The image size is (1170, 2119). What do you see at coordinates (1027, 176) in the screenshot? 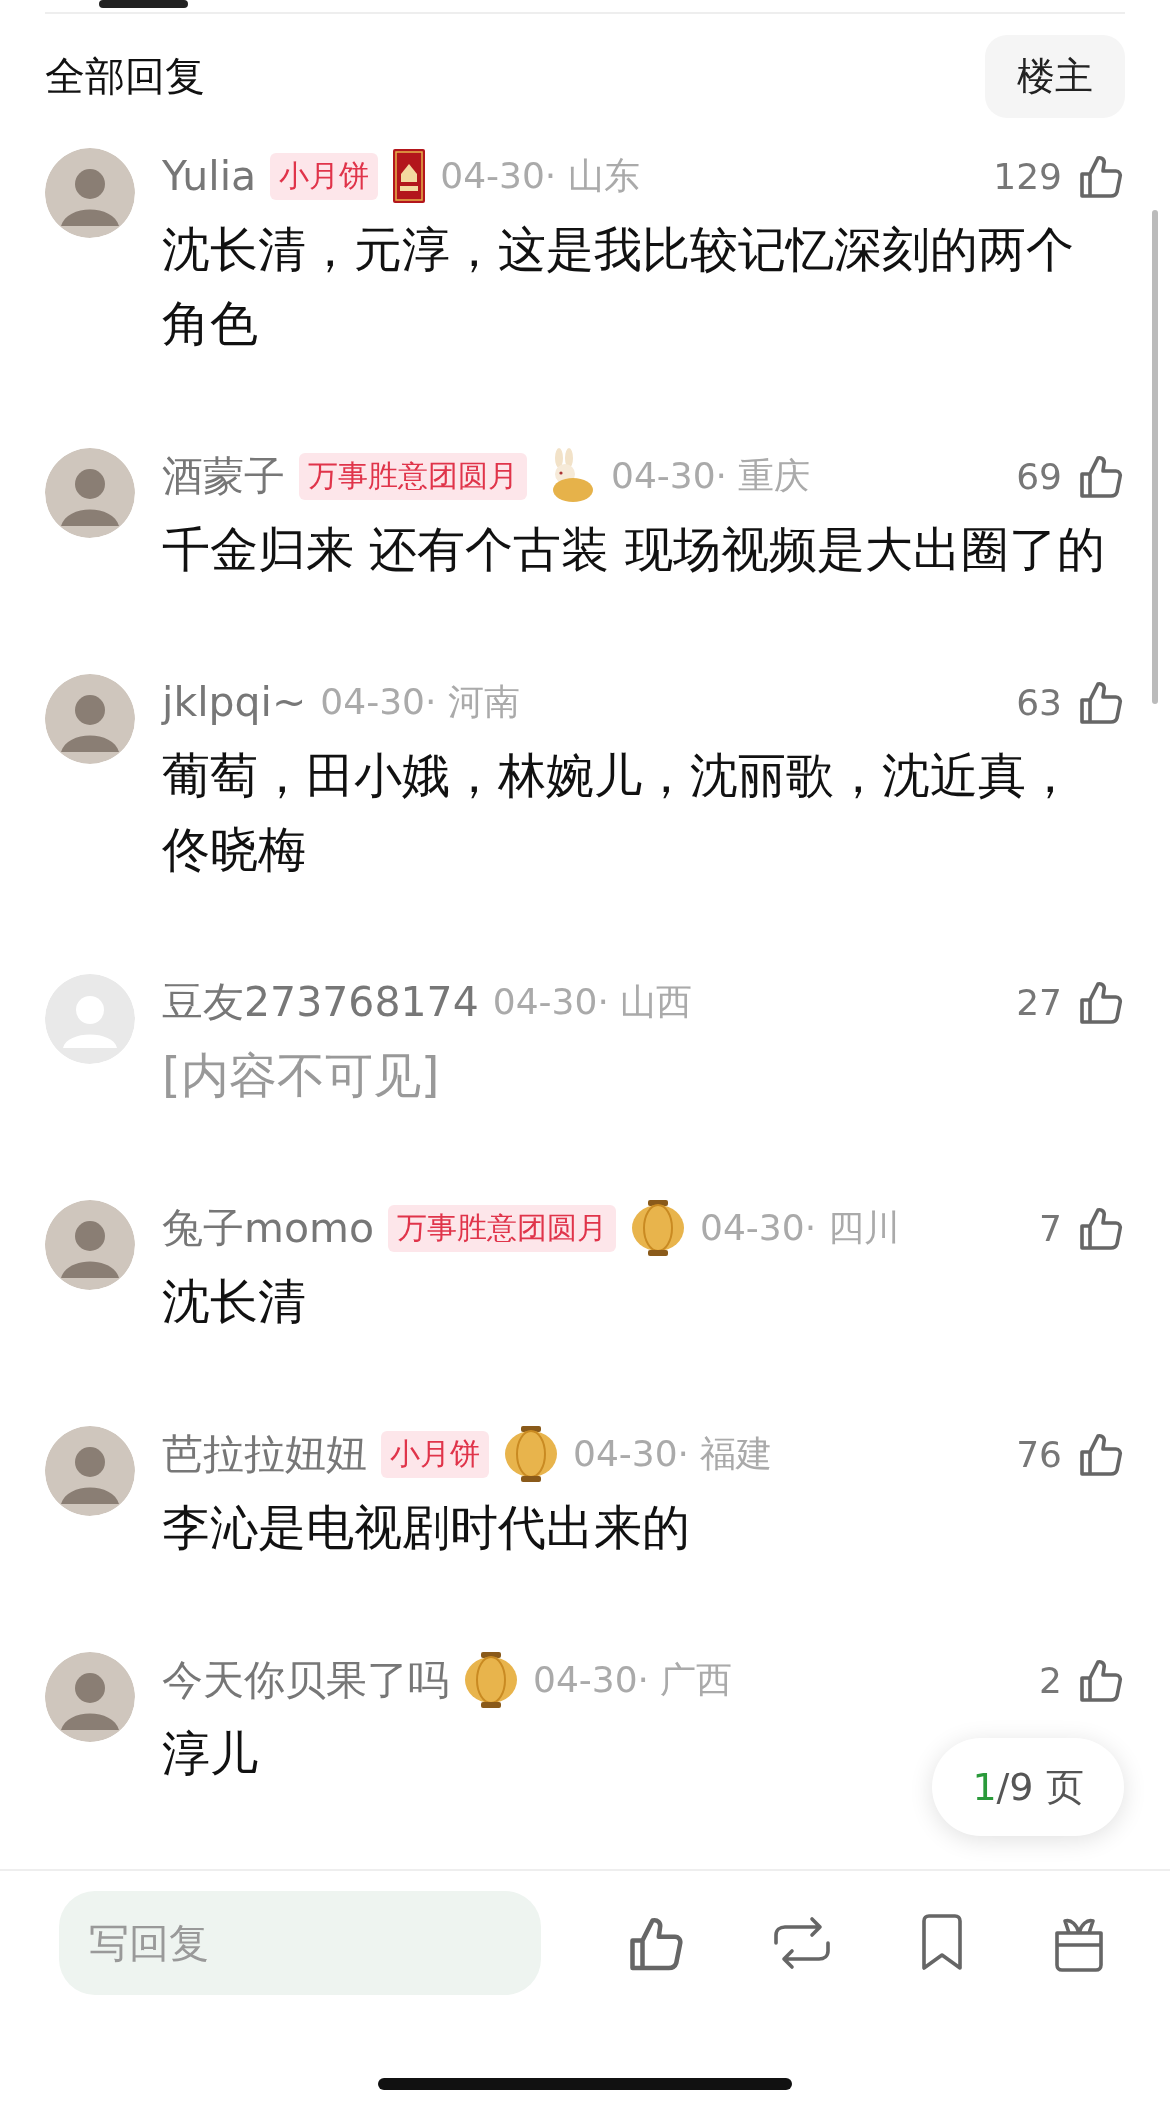
I see `like-count: 129` at bounding box center [1027, 176].